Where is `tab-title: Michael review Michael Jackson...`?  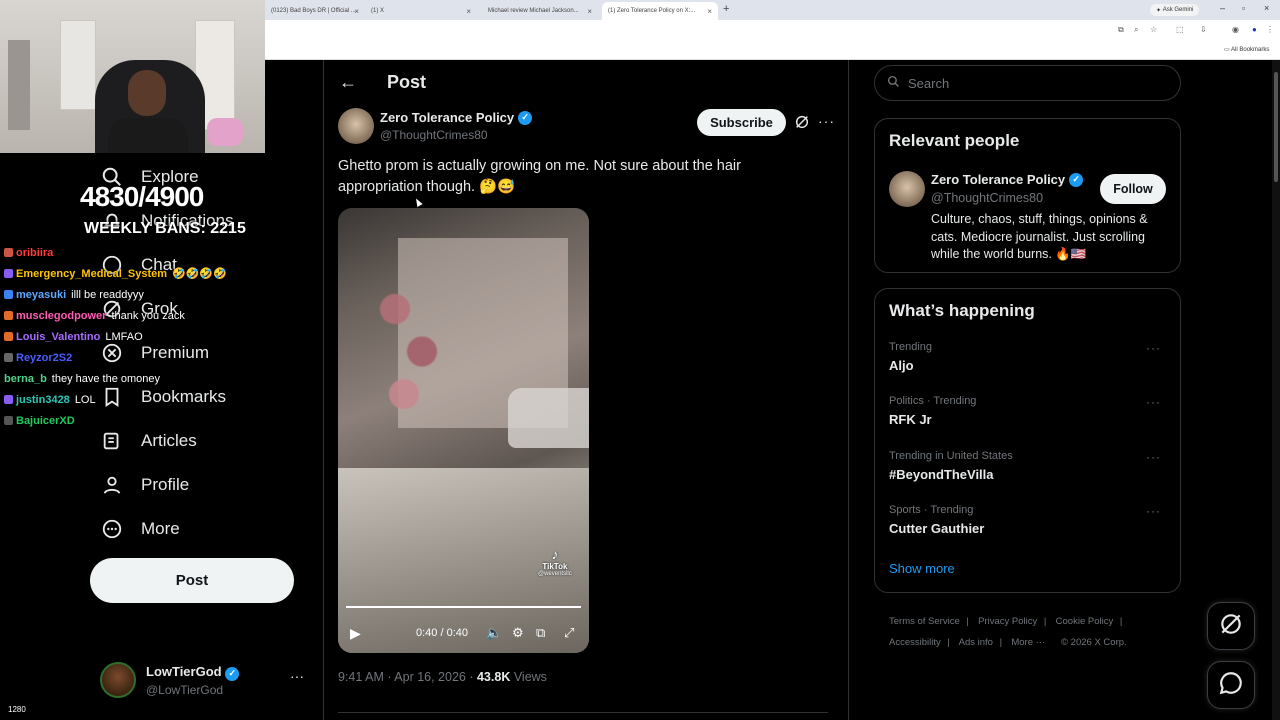 tab-title: Michael review Michael Jackson... is located at coordinates (533, 11).